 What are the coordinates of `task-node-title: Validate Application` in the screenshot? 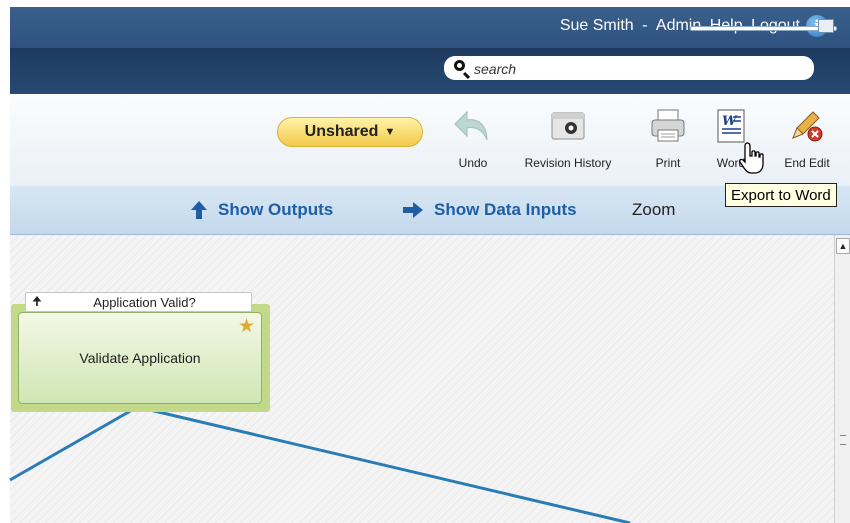 It's located at (140, 358).